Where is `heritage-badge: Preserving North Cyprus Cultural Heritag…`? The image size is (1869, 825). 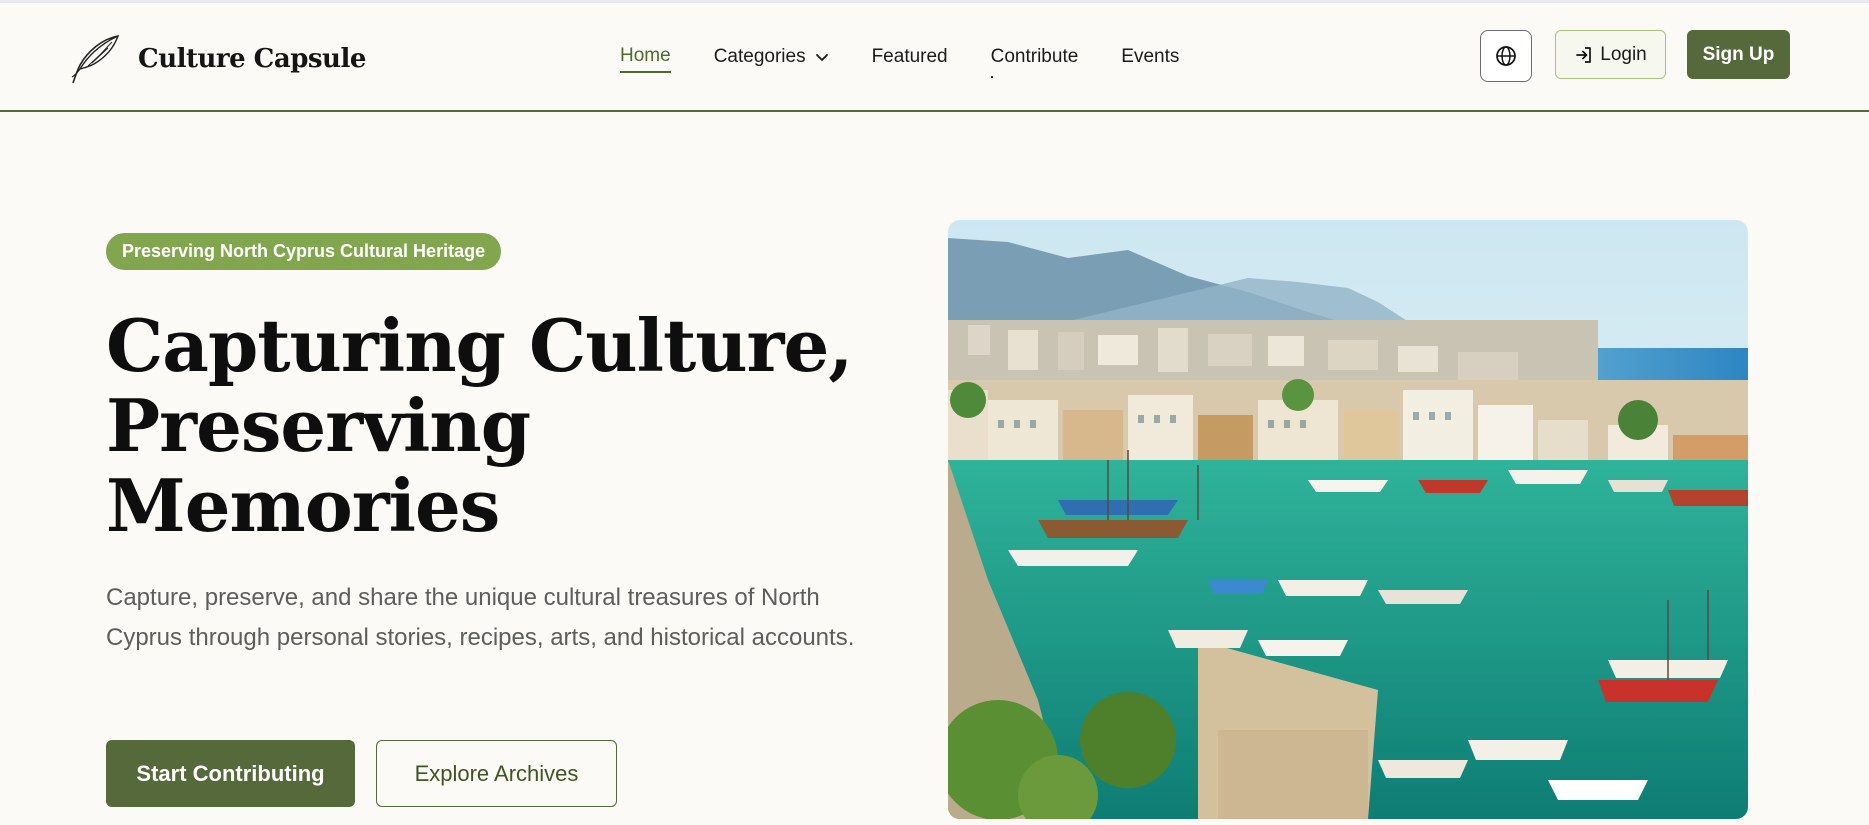
heritage-badge: Preserving North Cyprus Cultural Heritag… is located at coordinates (304, 251).